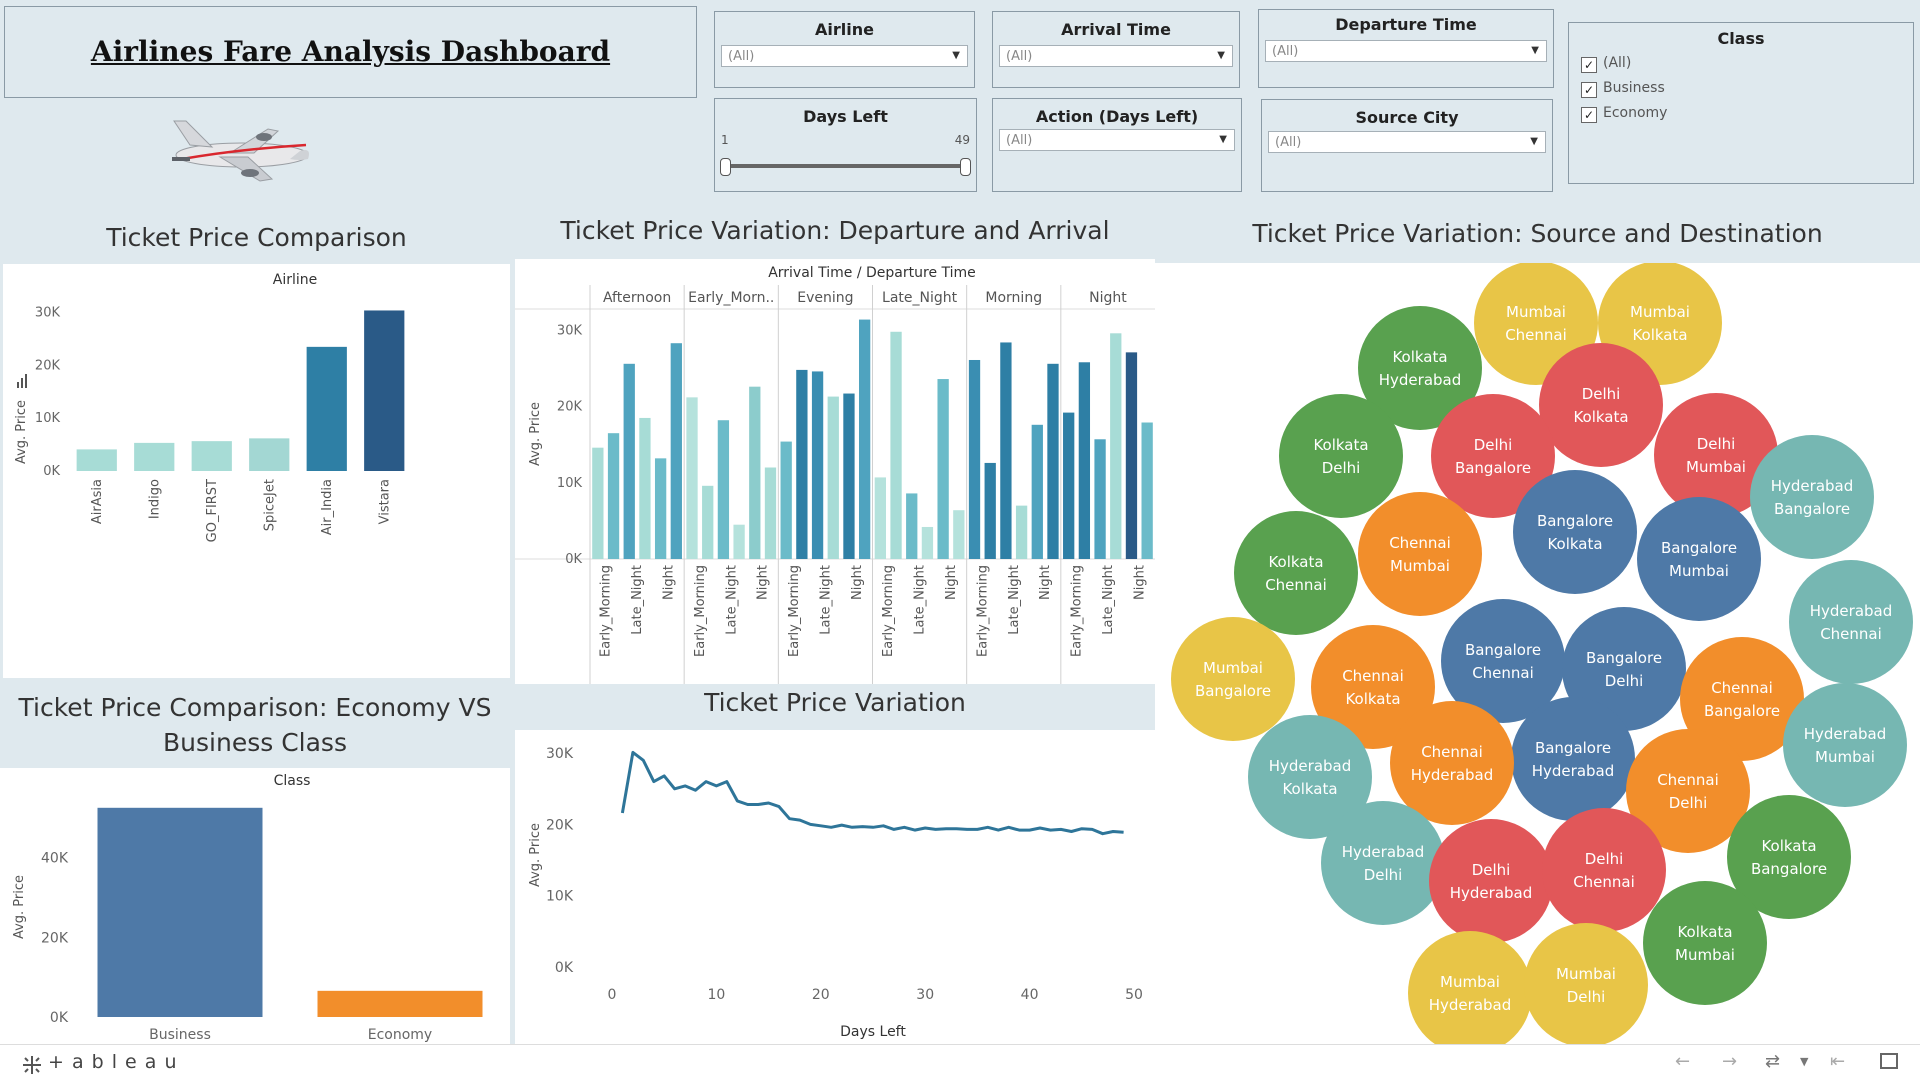 Image resolution: width=1920 pixels, height=1081 pixels. Describe the element at coordinates (535, 855) in the screenshot. I see `y-axis-title: Avg. Price` at that location.